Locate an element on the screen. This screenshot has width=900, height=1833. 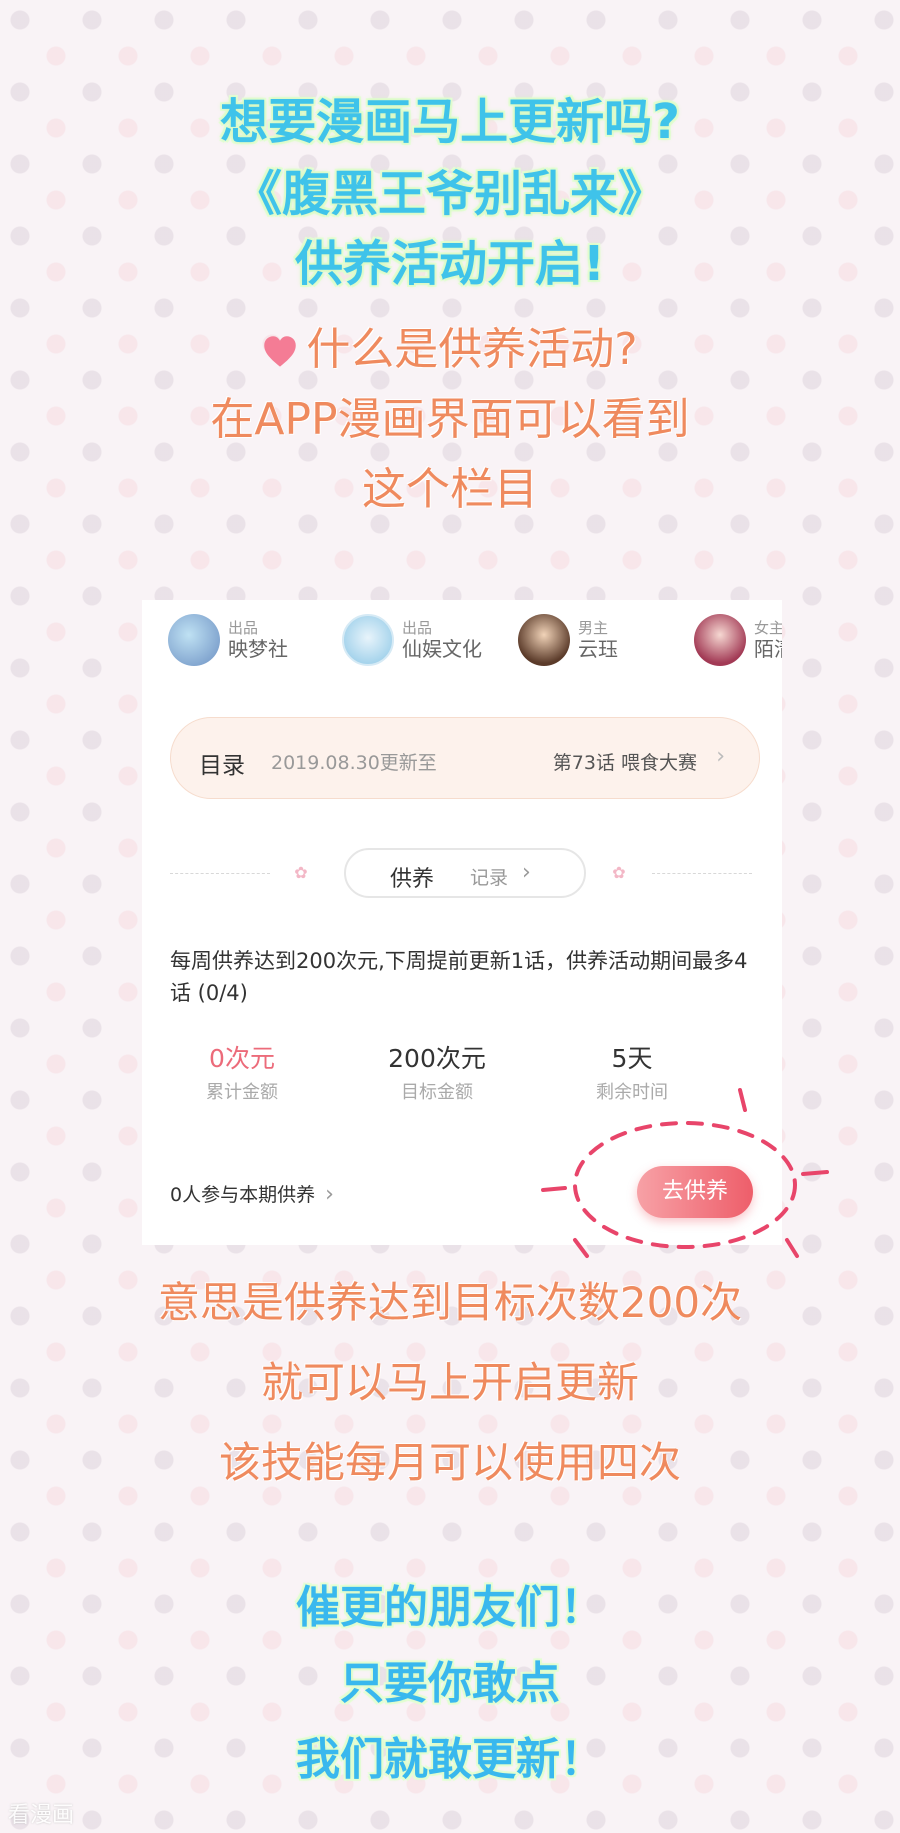
stat-label: 目标金额 is located at coordinates (437, 1092).